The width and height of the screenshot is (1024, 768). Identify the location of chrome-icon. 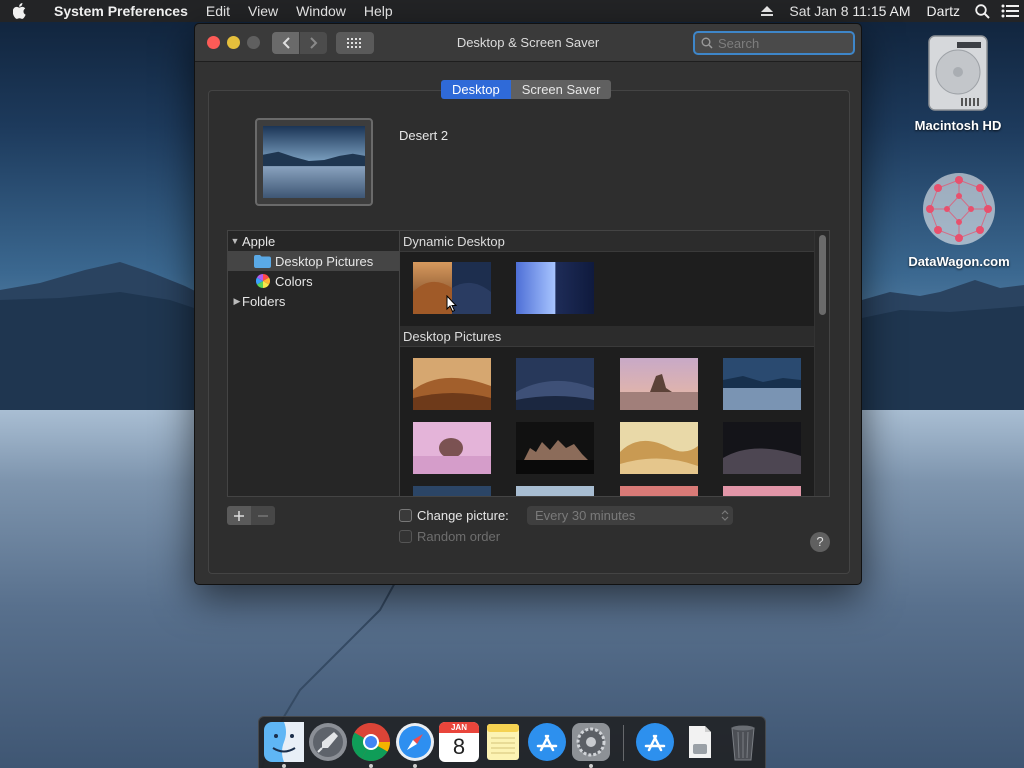
(371, 742).